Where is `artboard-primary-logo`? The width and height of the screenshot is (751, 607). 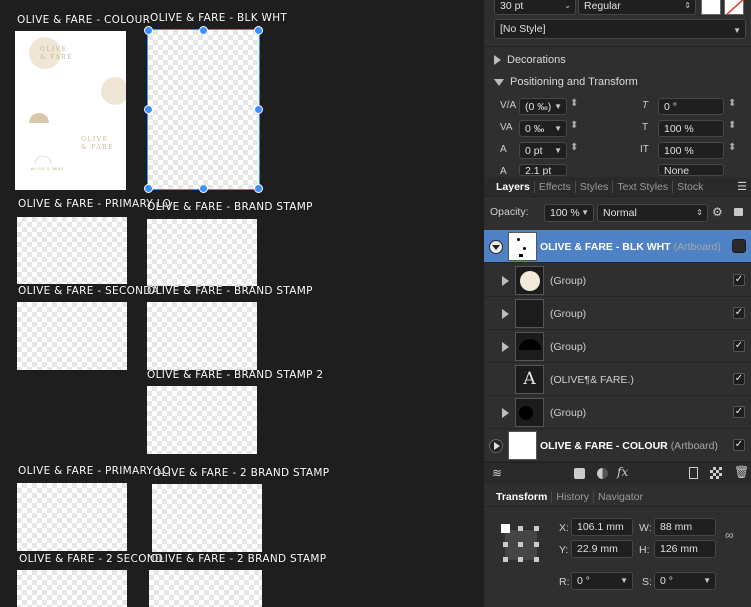
artboard-primary-logo is located at coordinates (72, 250).